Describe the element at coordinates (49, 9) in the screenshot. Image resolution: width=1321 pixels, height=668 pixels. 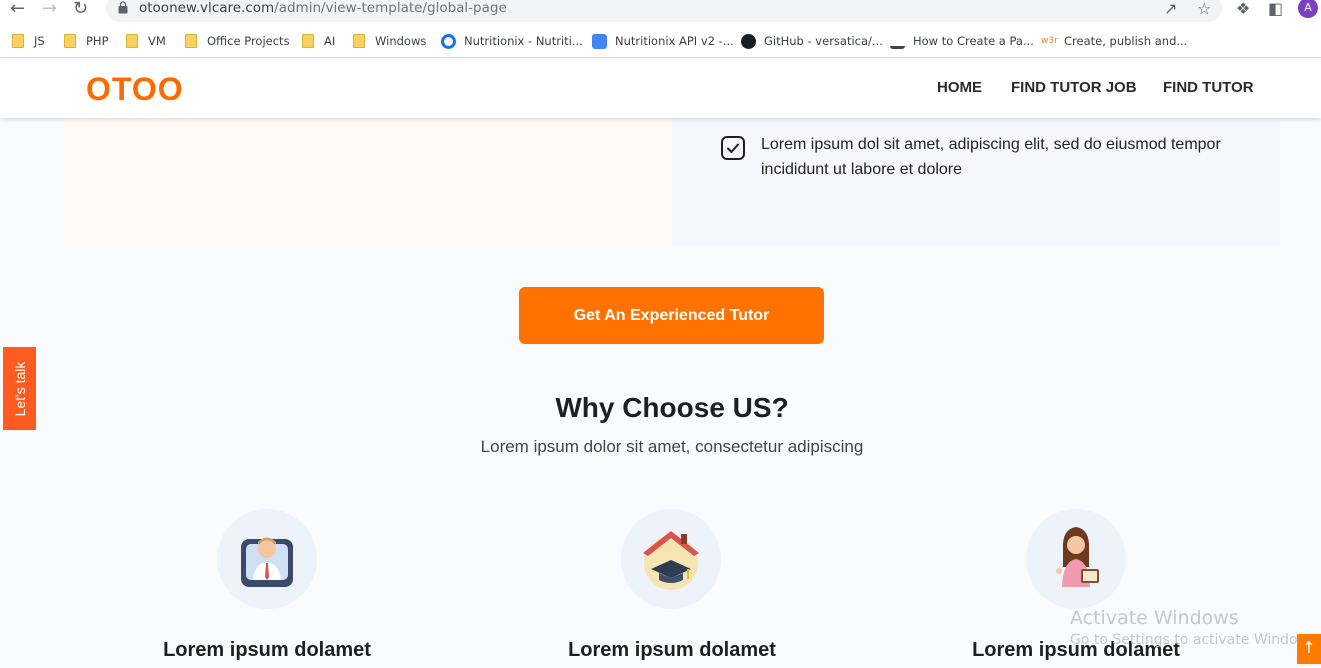
I see `forward-arrow-icon: →` at that location.